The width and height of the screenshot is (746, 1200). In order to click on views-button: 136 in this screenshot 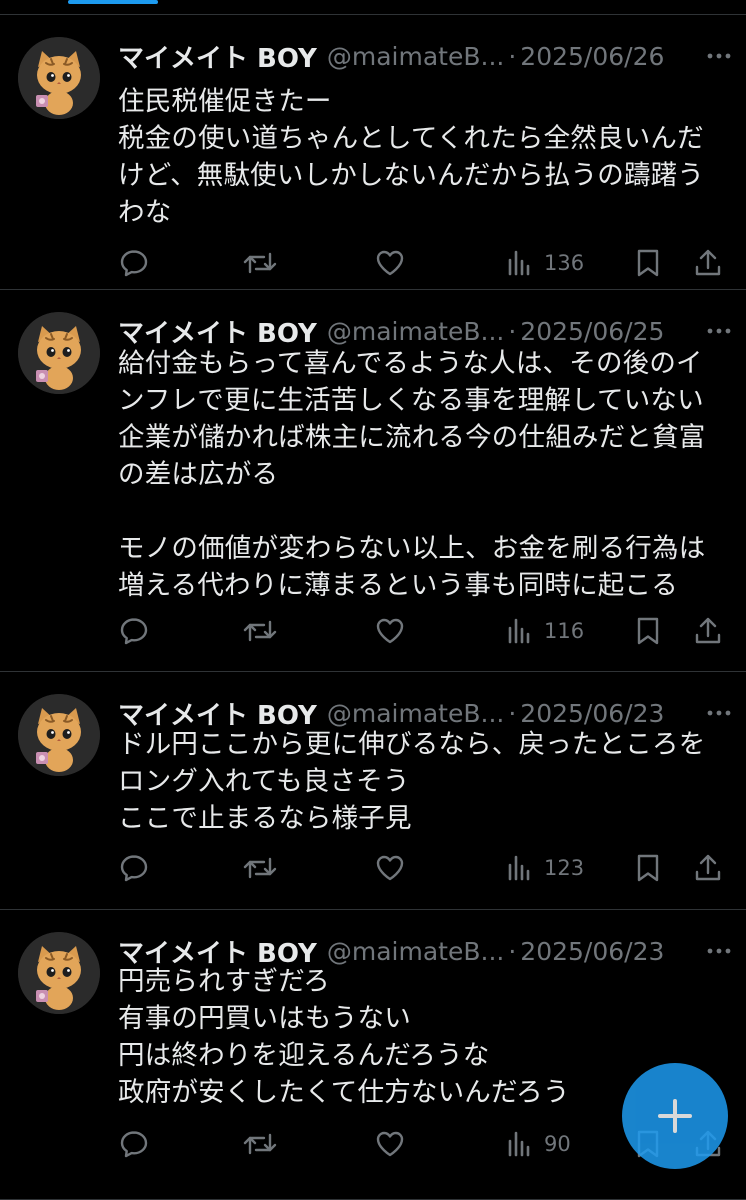, I will do `click(545, 263)`.